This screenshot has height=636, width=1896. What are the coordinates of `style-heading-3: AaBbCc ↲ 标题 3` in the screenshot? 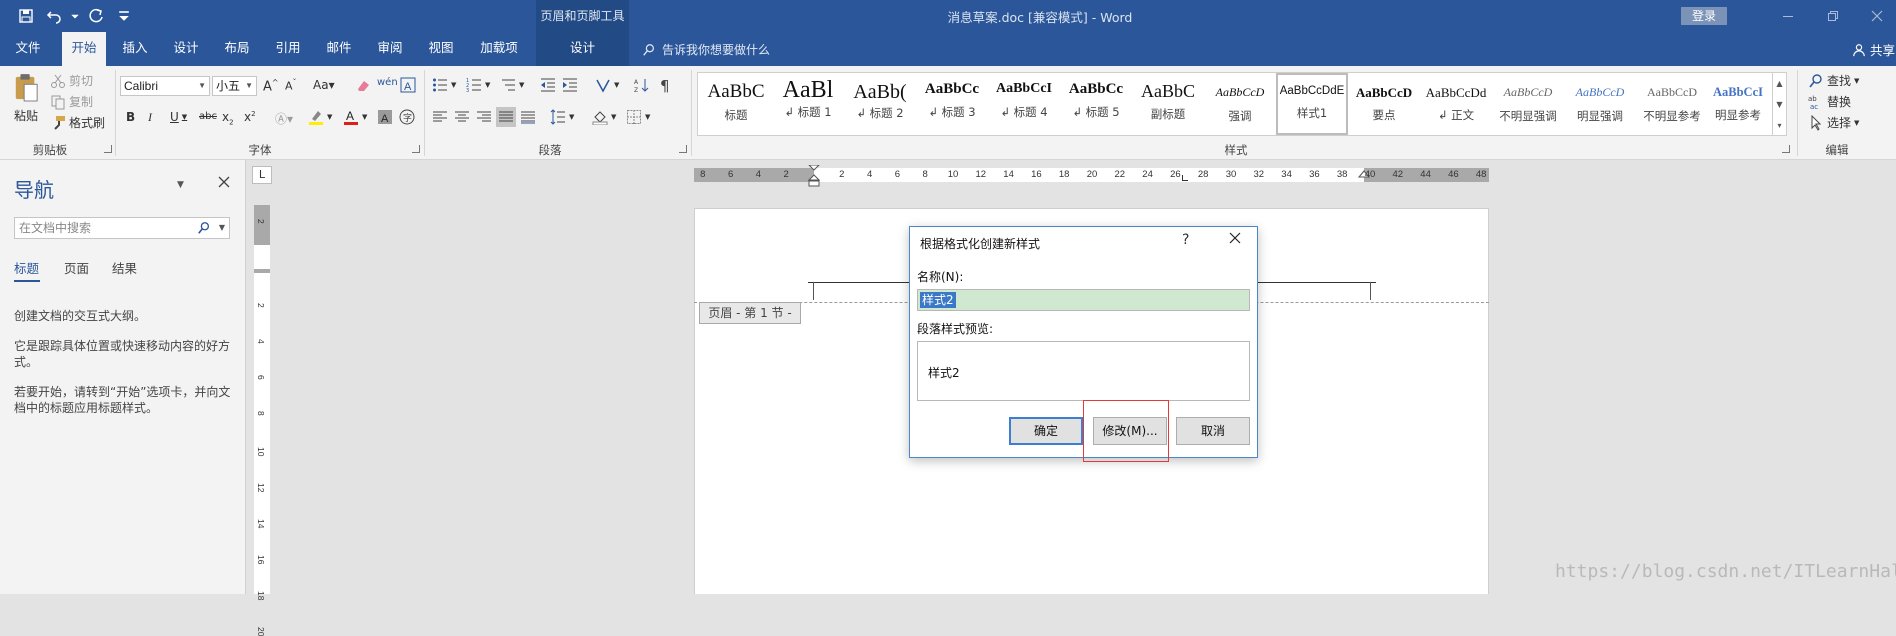 It's located at (952, 104).